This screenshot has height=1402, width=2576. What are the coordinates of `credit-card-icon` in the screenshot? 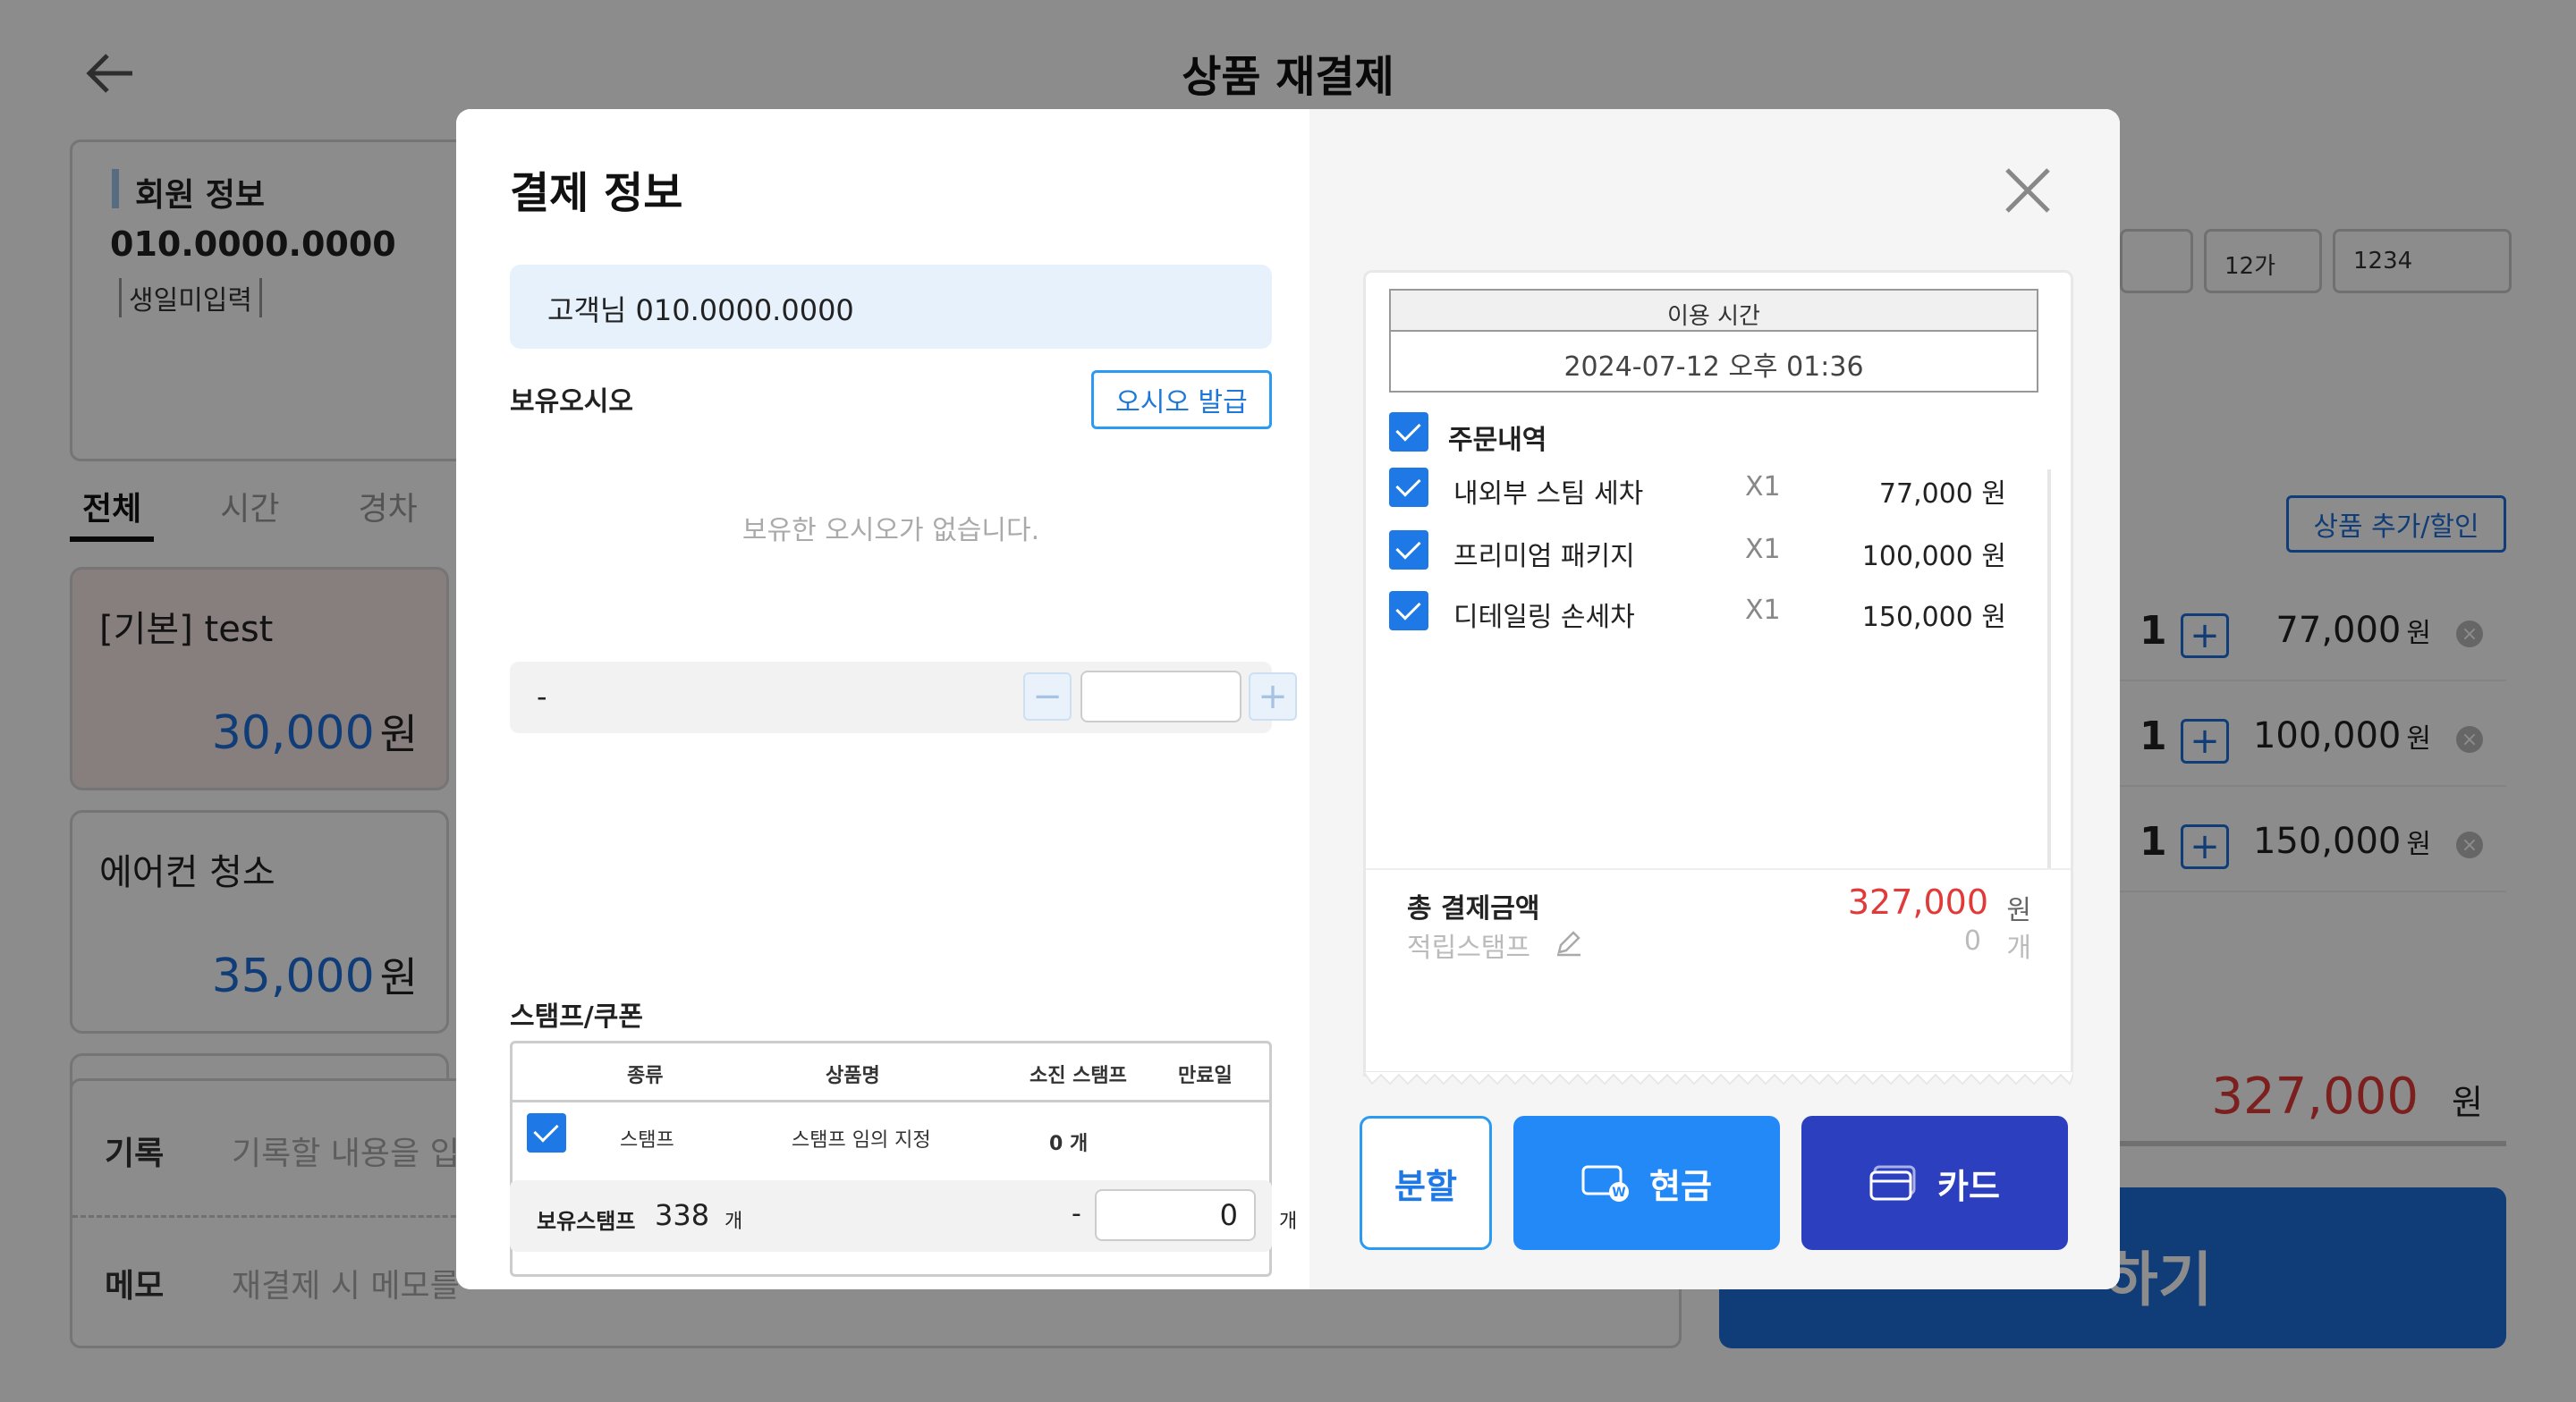 It's located at (1892, 1183).